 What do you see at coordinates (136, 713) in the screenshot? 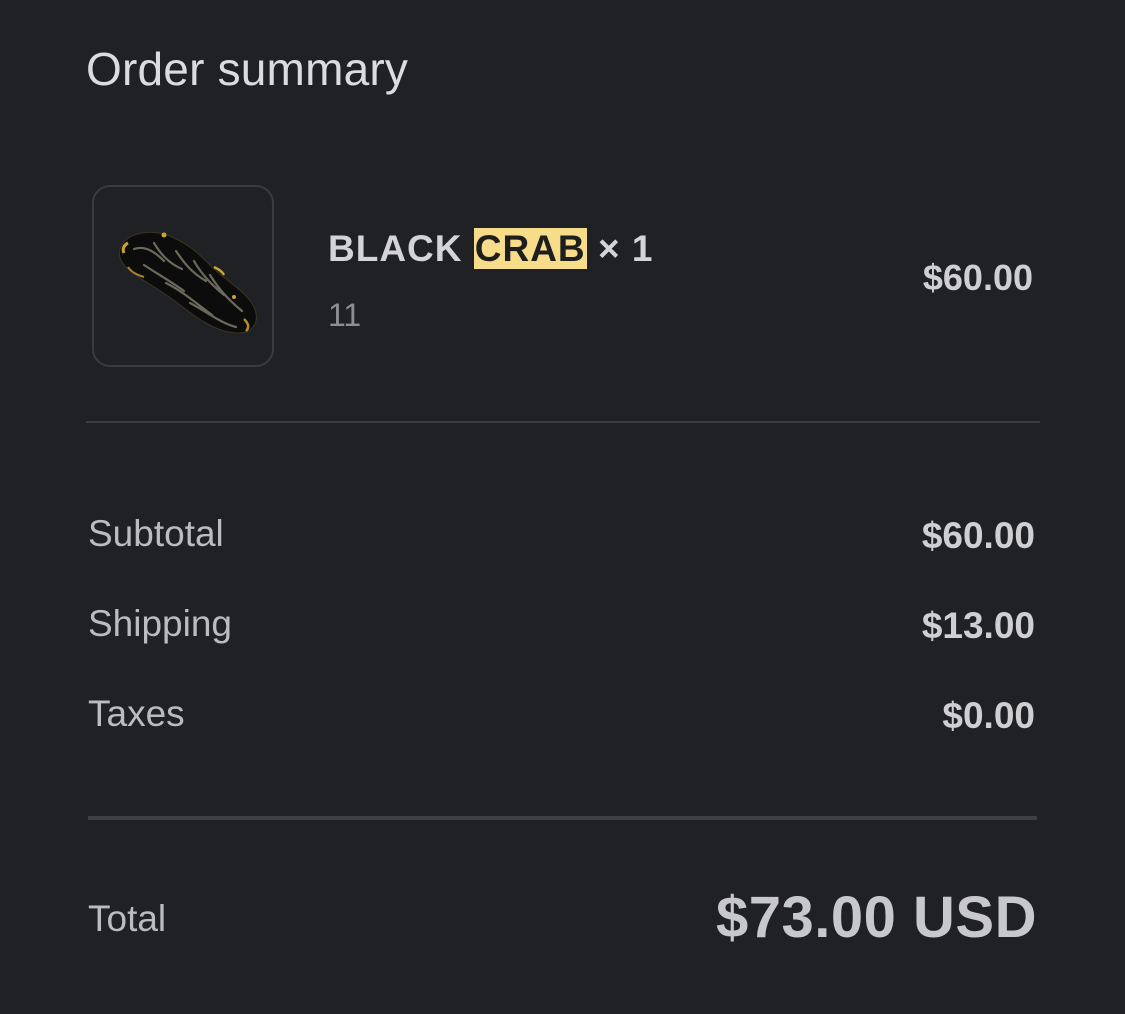
I see `taxes-label: Taxes` at bounding box center [136, 713].